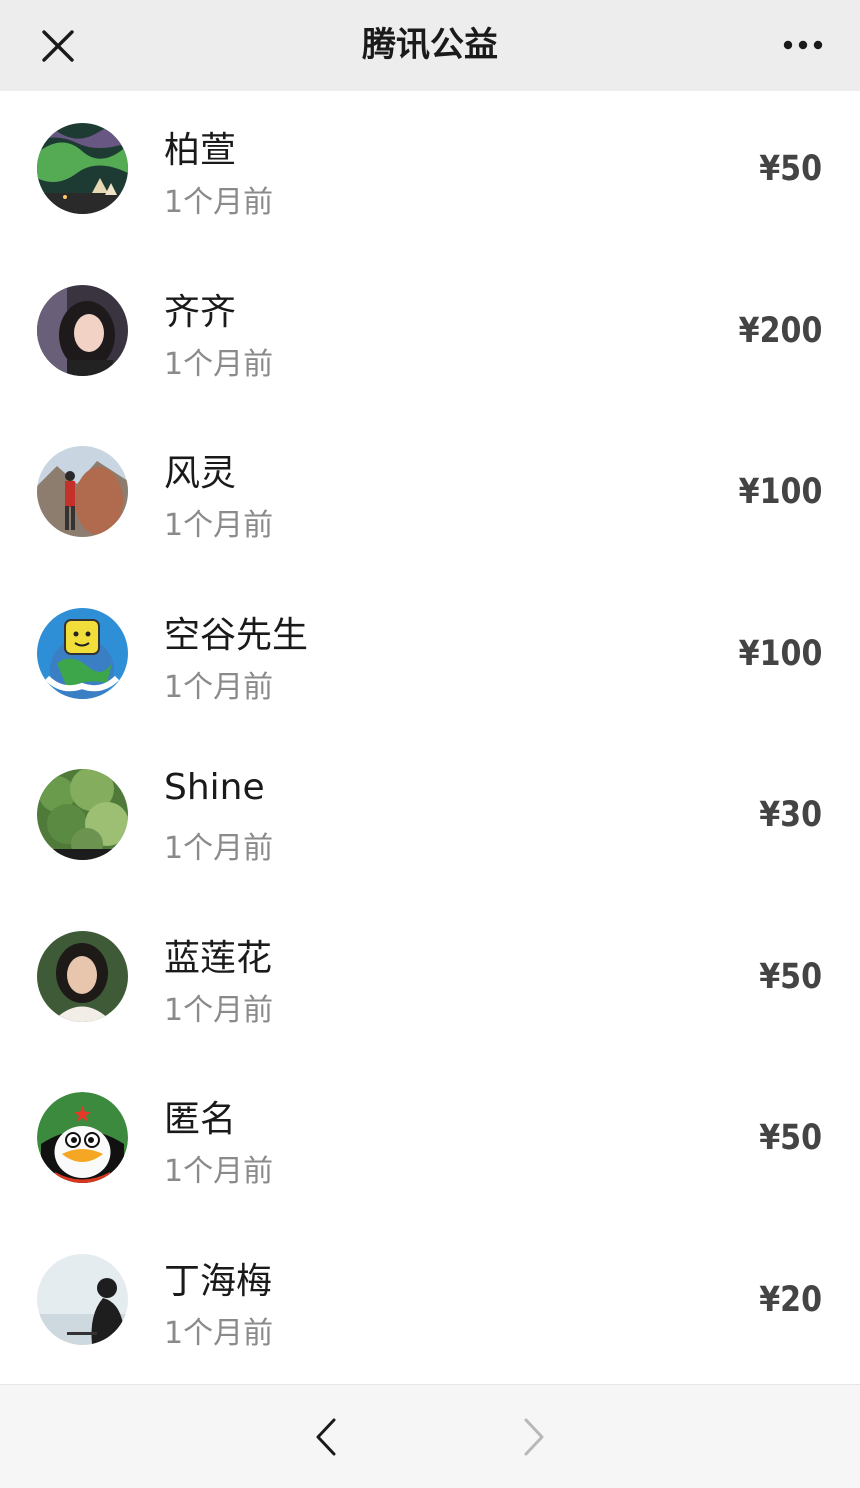 The height and width of the screenshot is (1488, 860). What do you see at coordinates (218, 1281) in the screenshot?
I see `donor-name: 丁海梅` at bounding box center [218, 1281].